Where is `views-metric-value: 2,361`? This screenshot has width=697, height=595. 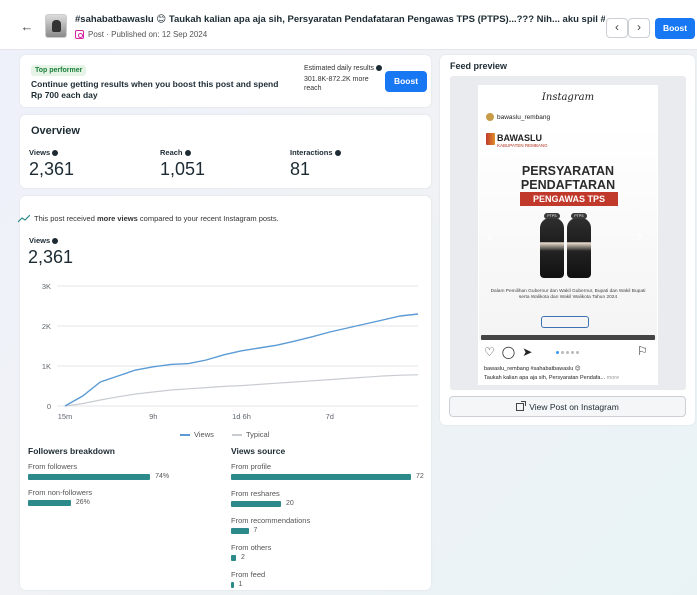 views-metric-value: 2,361 is located at coordinates (52, 169).